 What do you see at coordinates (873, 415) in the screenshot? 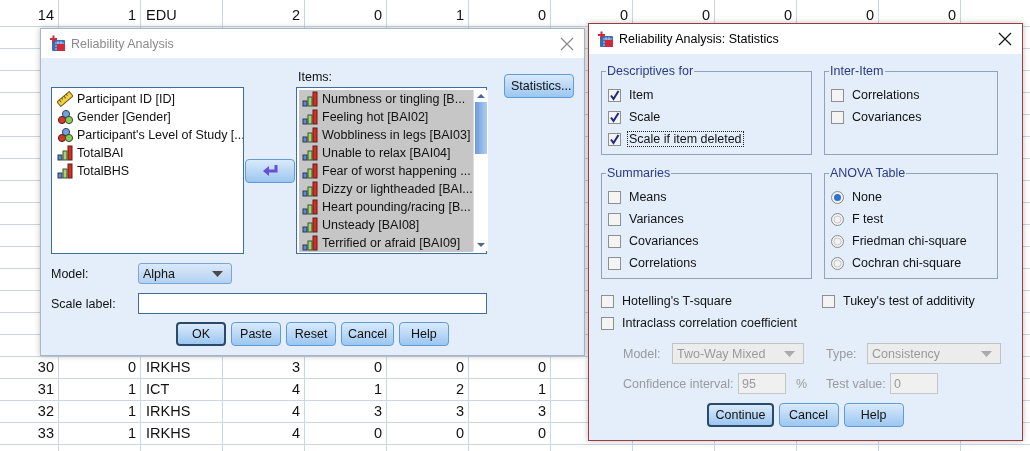
I see `button: Help` at bounding box center [873, 415].